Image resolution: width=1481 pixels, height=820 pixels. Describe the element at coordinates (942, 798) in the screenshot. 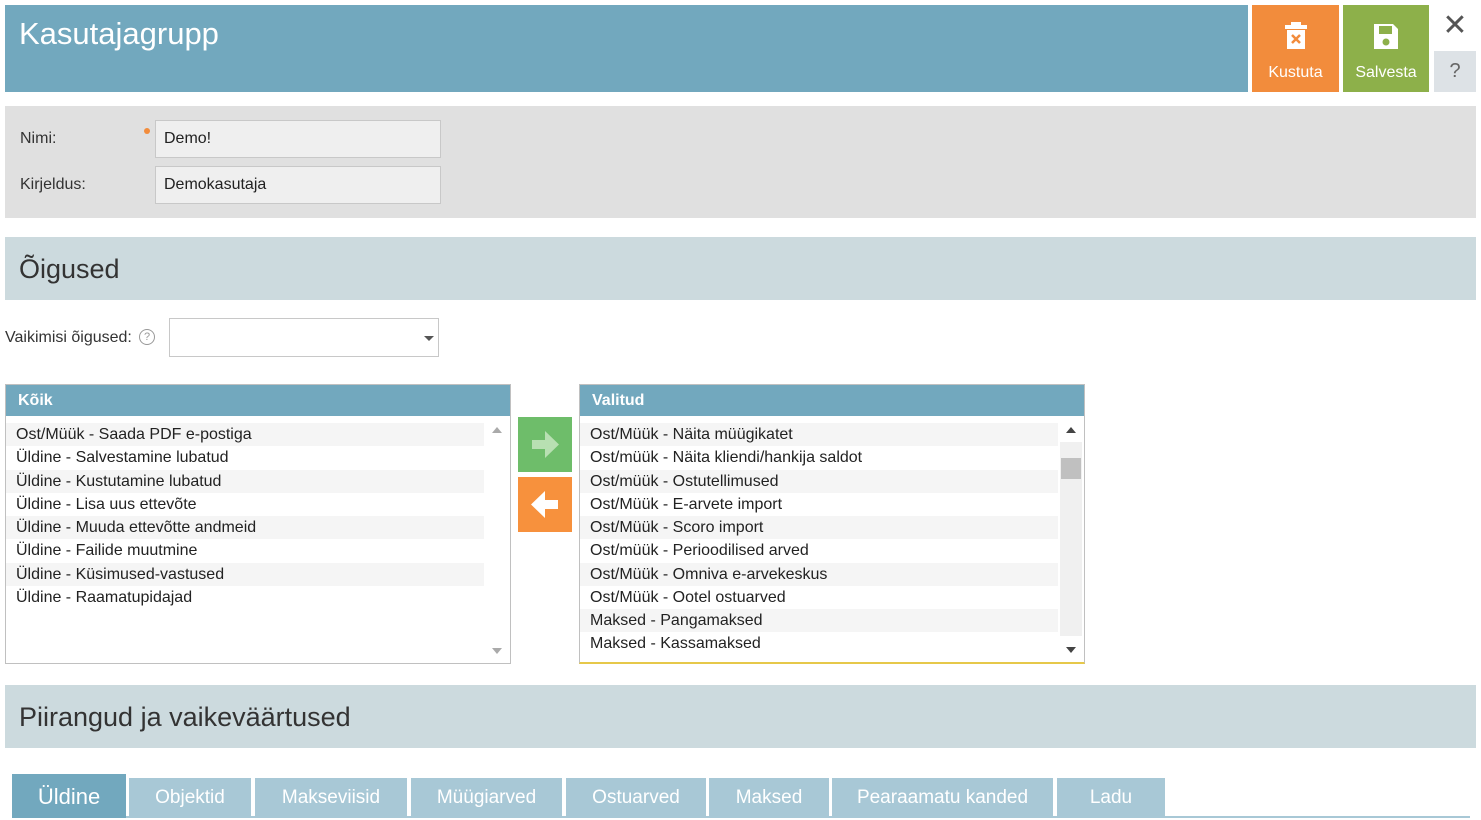

I see `tab-pearaamatu-kanded: Pearaamatu kanded` at that location.